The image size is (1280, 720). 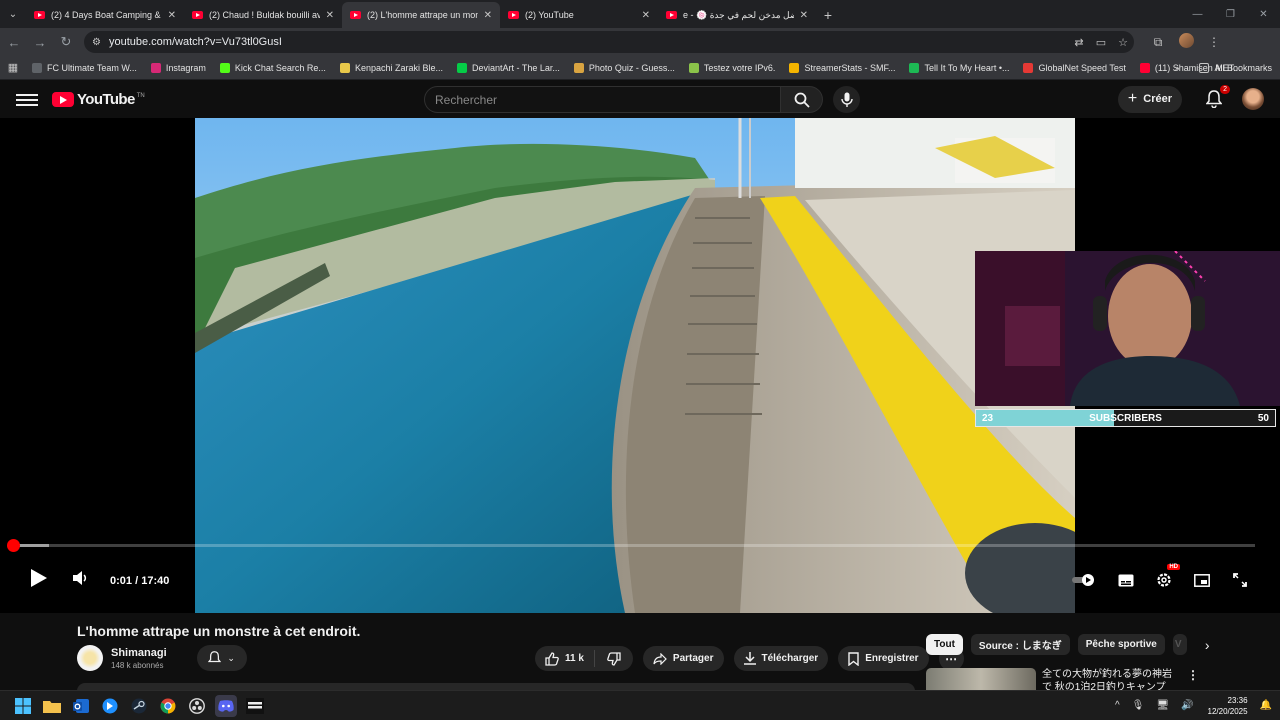 What do you see at coordinates (883, 658) in the screenshot?
I see `save-button: Enregistrer` at bounding box center [883, 658].